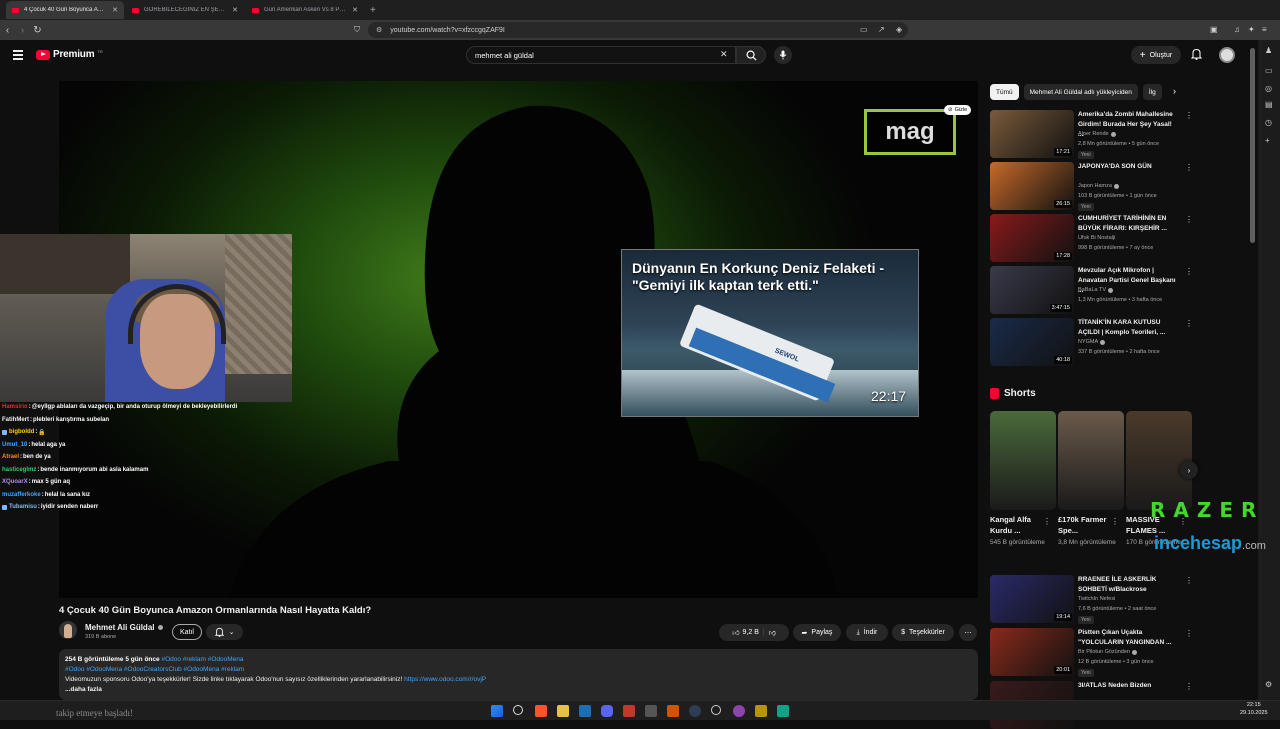 The height and width of the screenshot is (729, 1280). What do you see at coordinates (37, 30) in the screenshot?
I see `reload-icon: ↻` at bounding box center [37, 30].